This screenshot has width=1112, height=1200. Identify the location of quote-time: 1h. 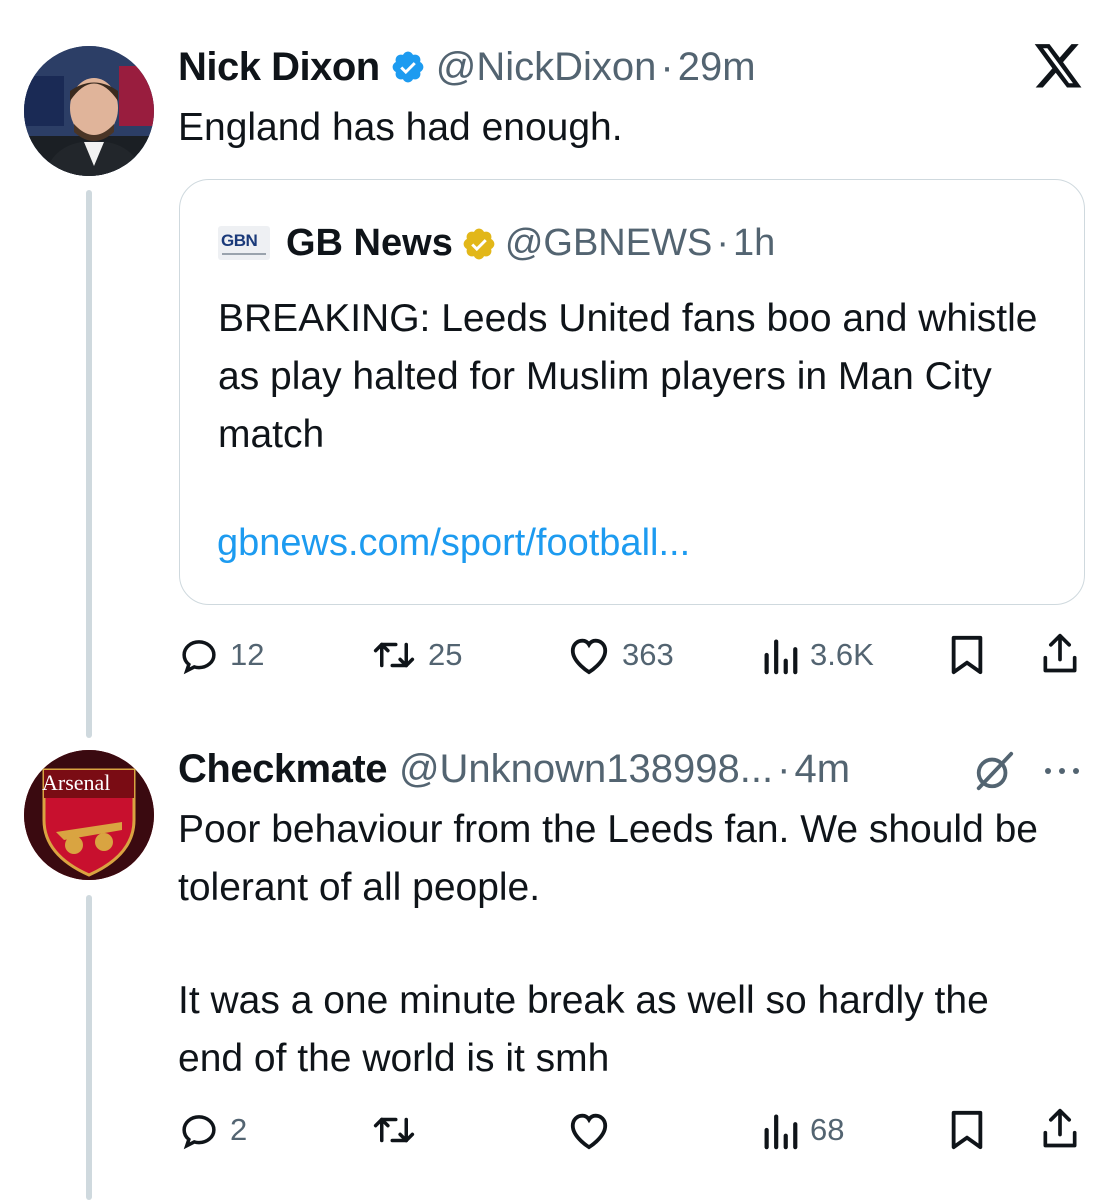
(754, 243).